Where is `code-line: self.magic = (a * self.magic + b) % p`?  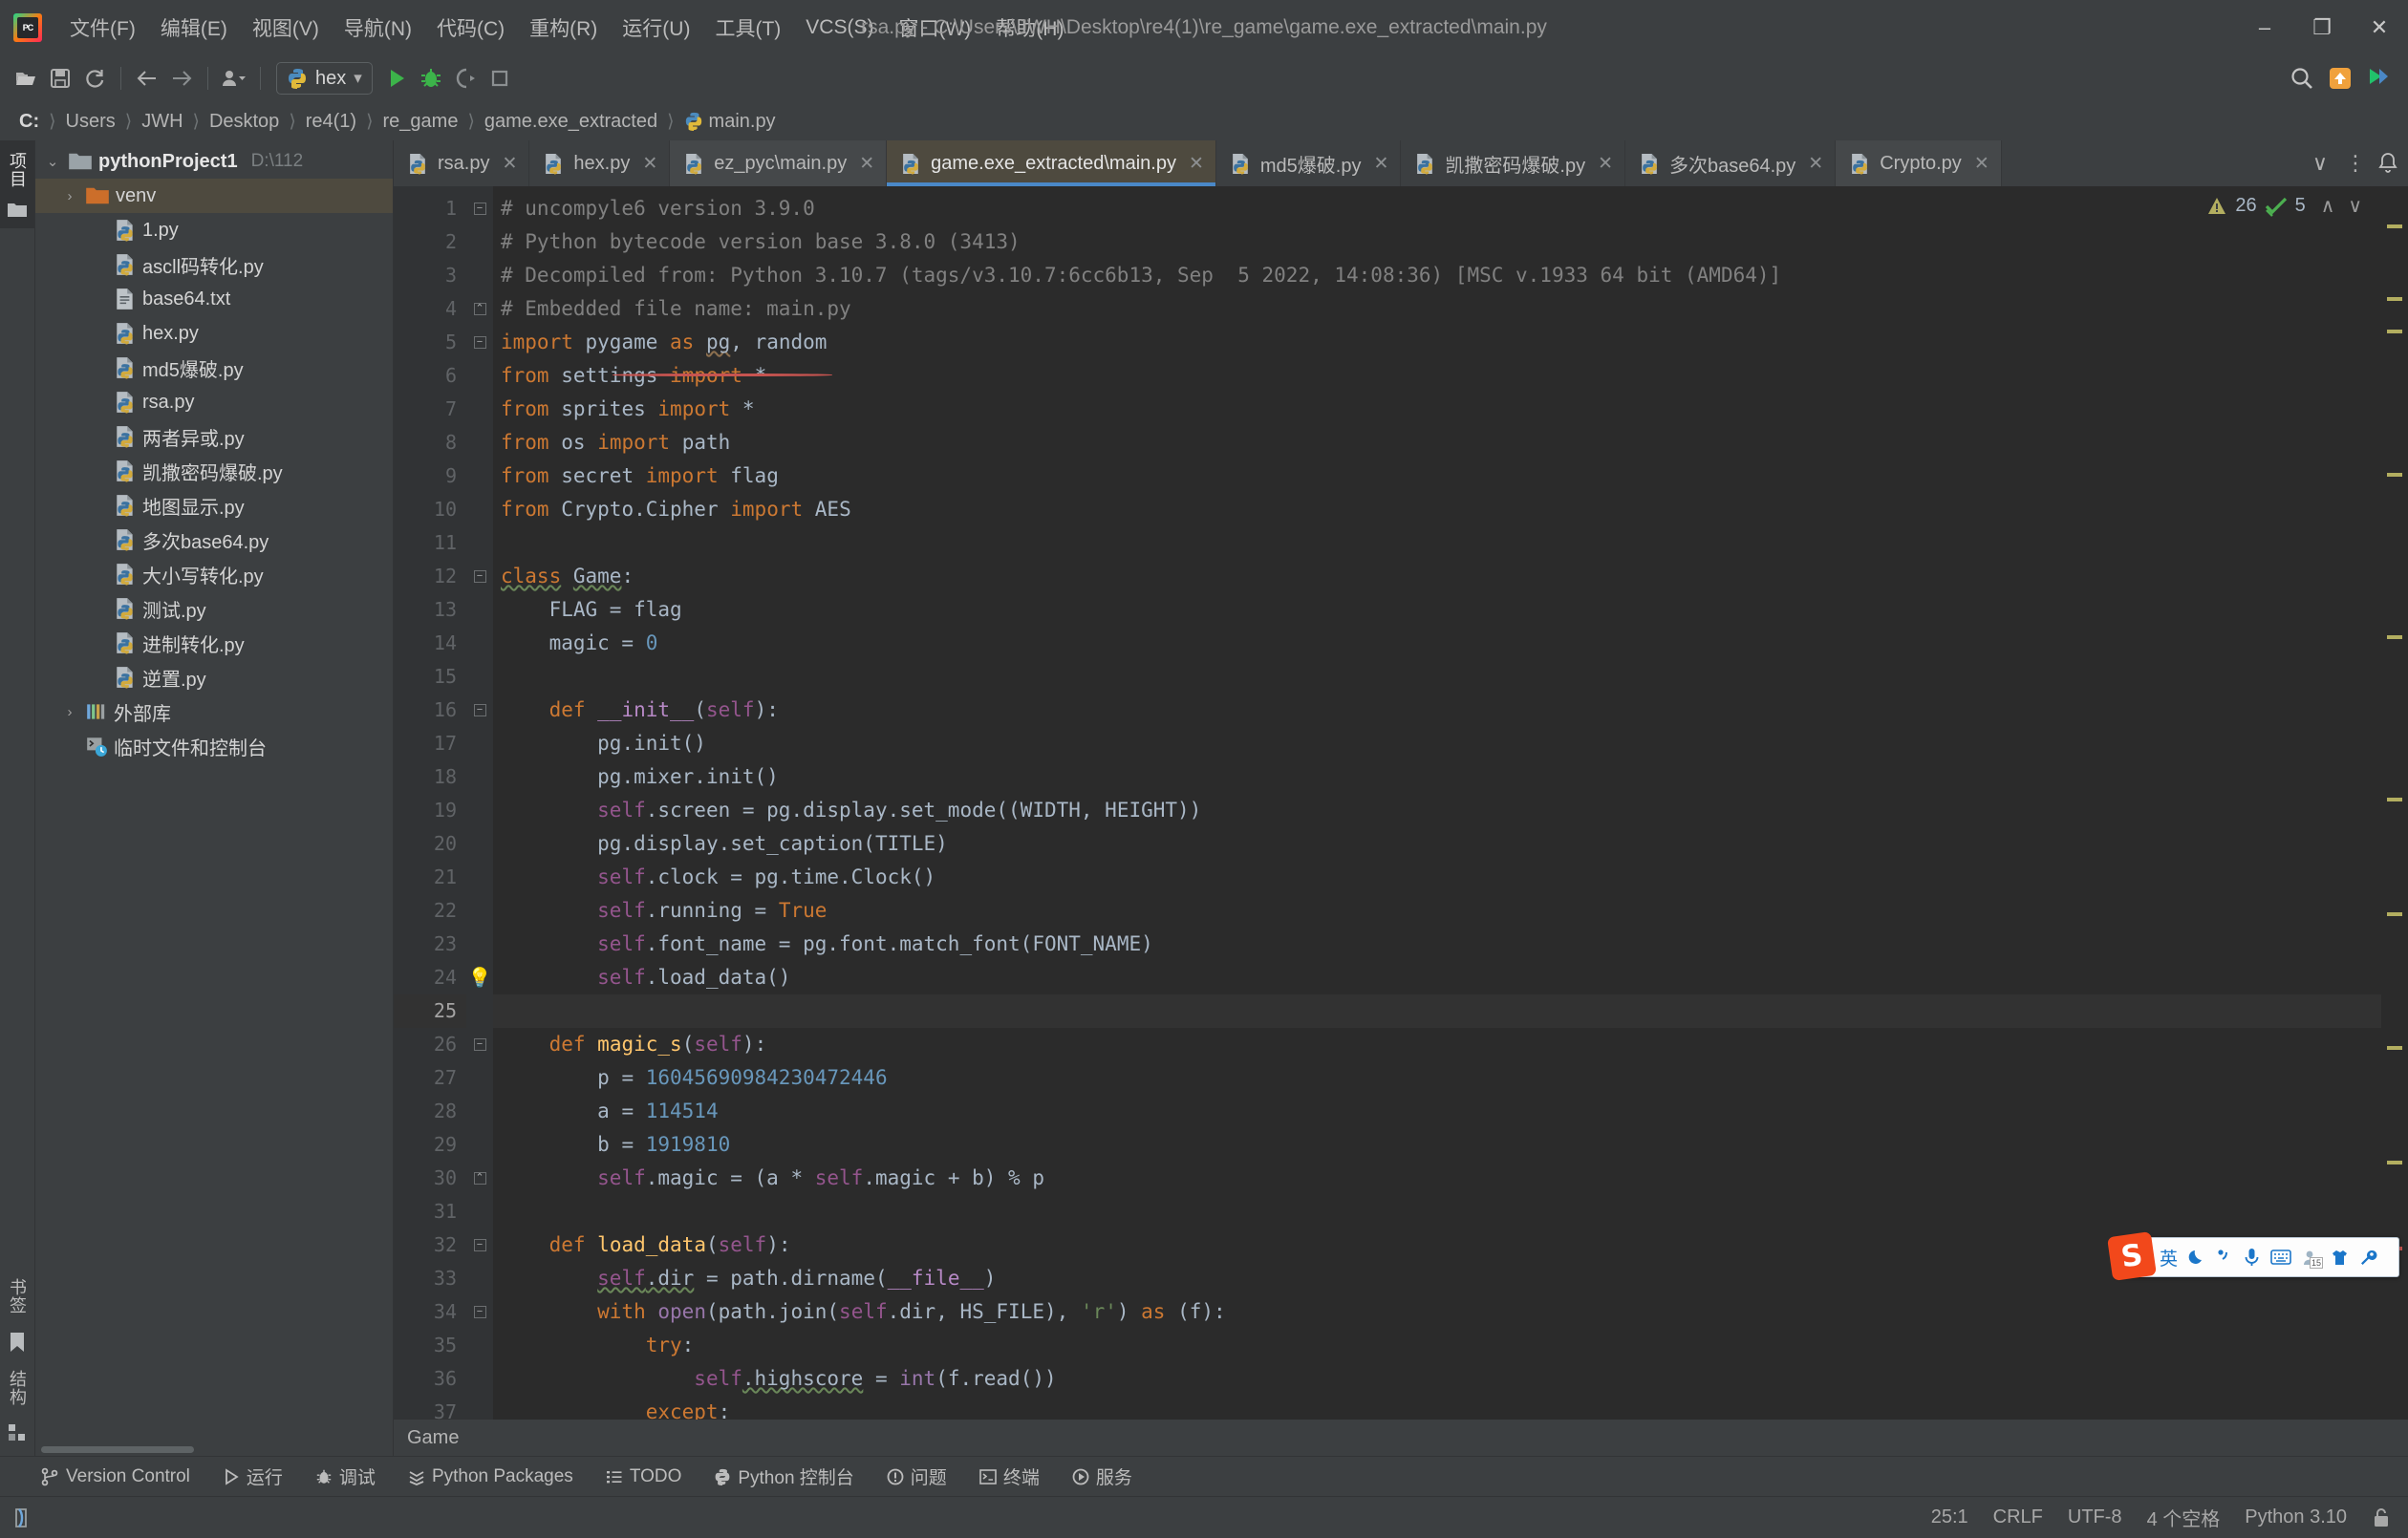
code-line: self.magic = (a * self.magic + b) % p is located at coordinates (1437, 1179).